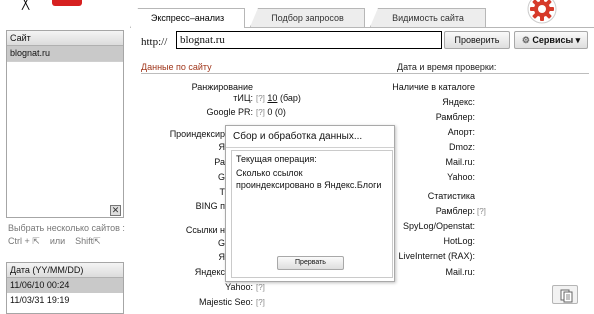 This screenshot has height=314, width=594. Describe the element at coordinates (154, 42) in the screenshot. I see `url-prefix: http://` at that location.